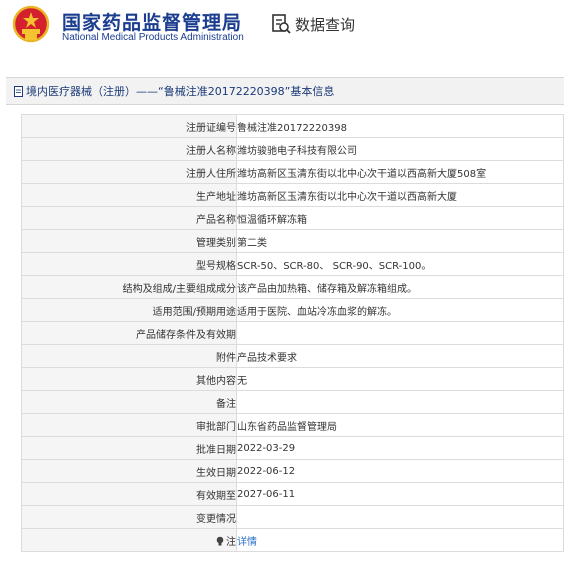  I want to click on document-icon, so click(18, 91).